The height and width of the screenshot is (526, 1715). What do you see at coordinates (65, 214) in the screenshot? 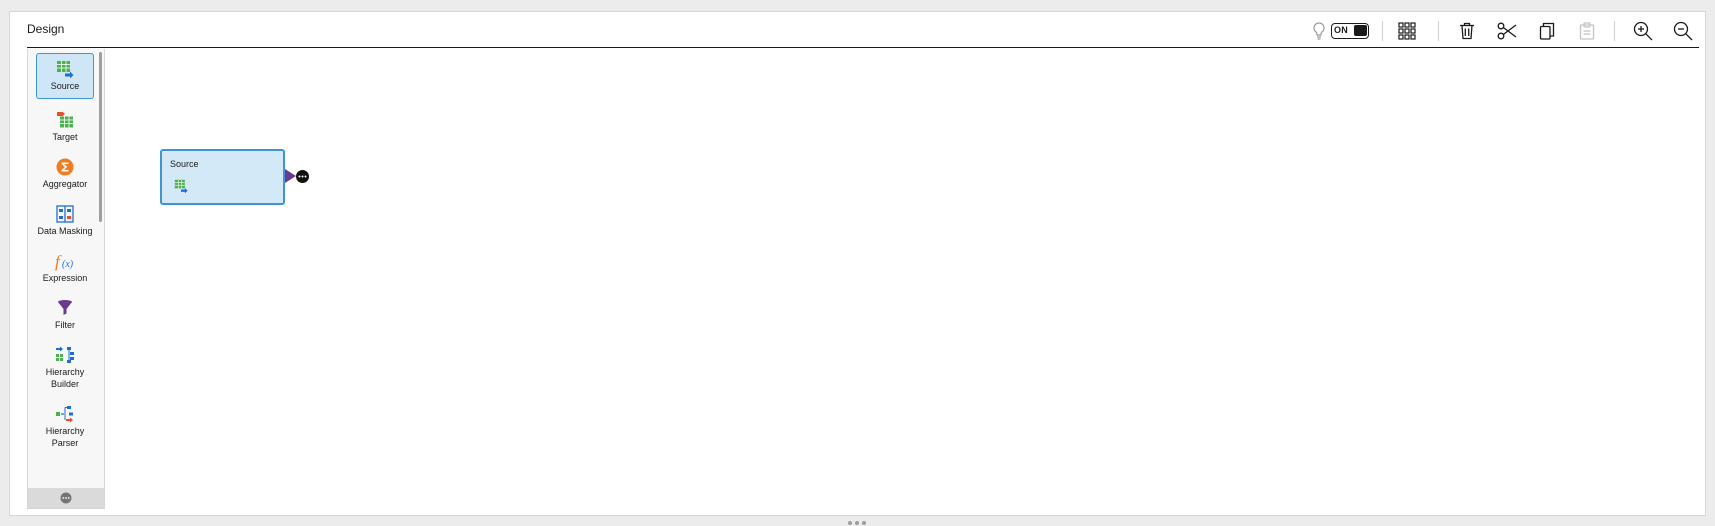
I see `data-masking-icon` at bounding box center [65, 214].